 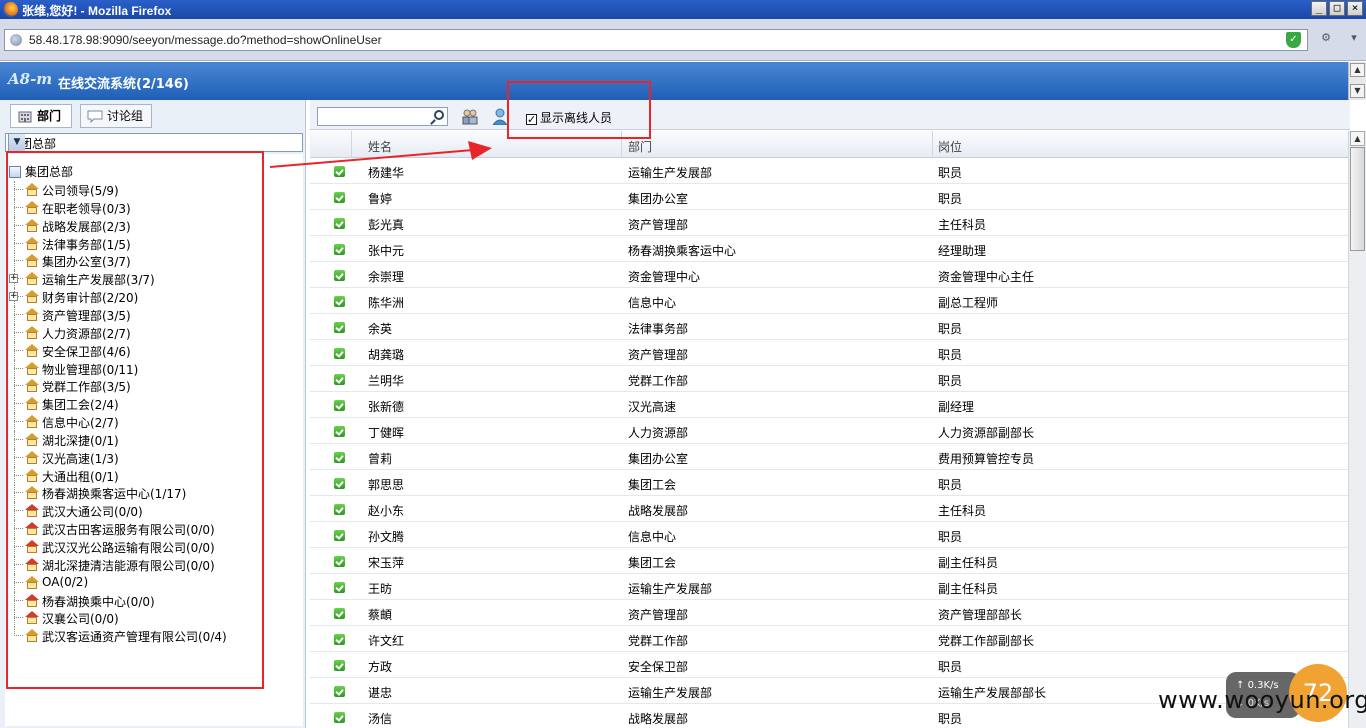 I want to click on scroll-down-icon: ▼, so click(x=1357, y=91).